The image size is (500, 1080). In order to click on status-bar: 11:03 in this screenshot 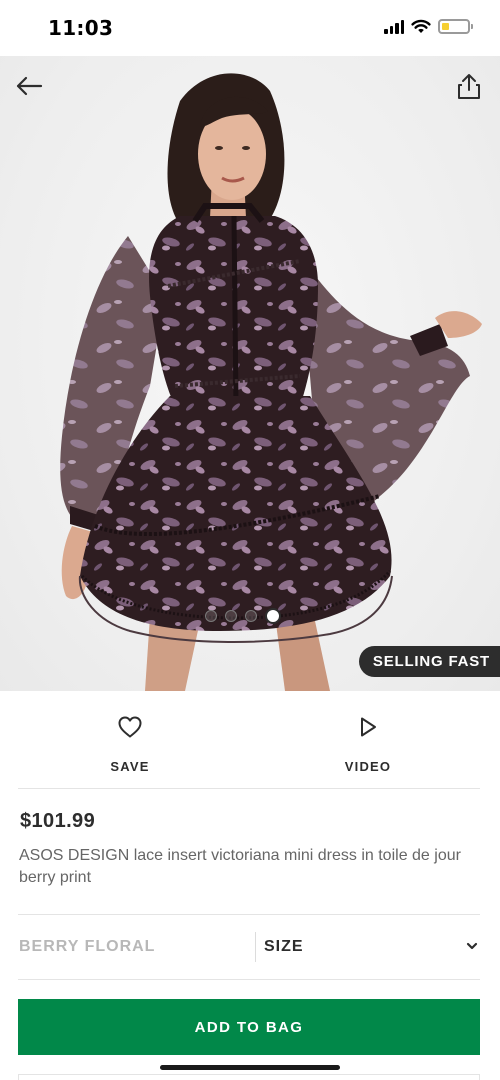, I will do `click(250, 28)`.